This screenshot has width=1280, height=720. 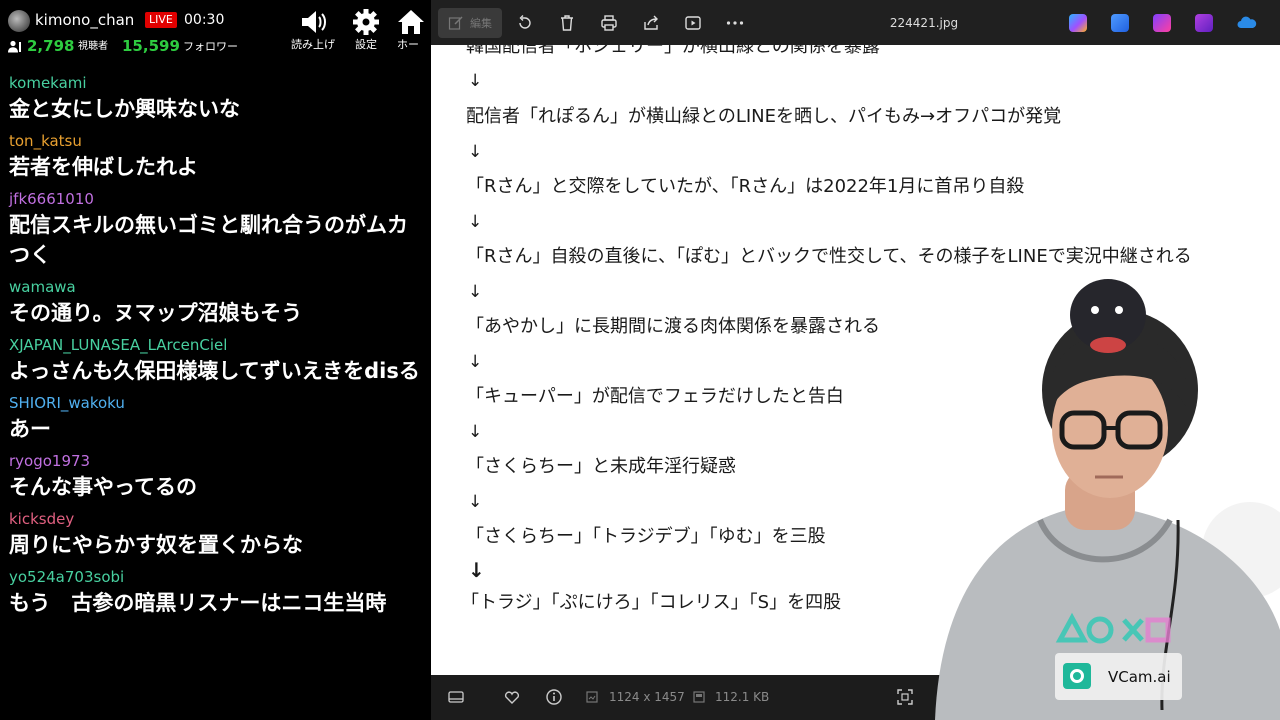 I want to click on info-icon, so click(x=554, y=697).